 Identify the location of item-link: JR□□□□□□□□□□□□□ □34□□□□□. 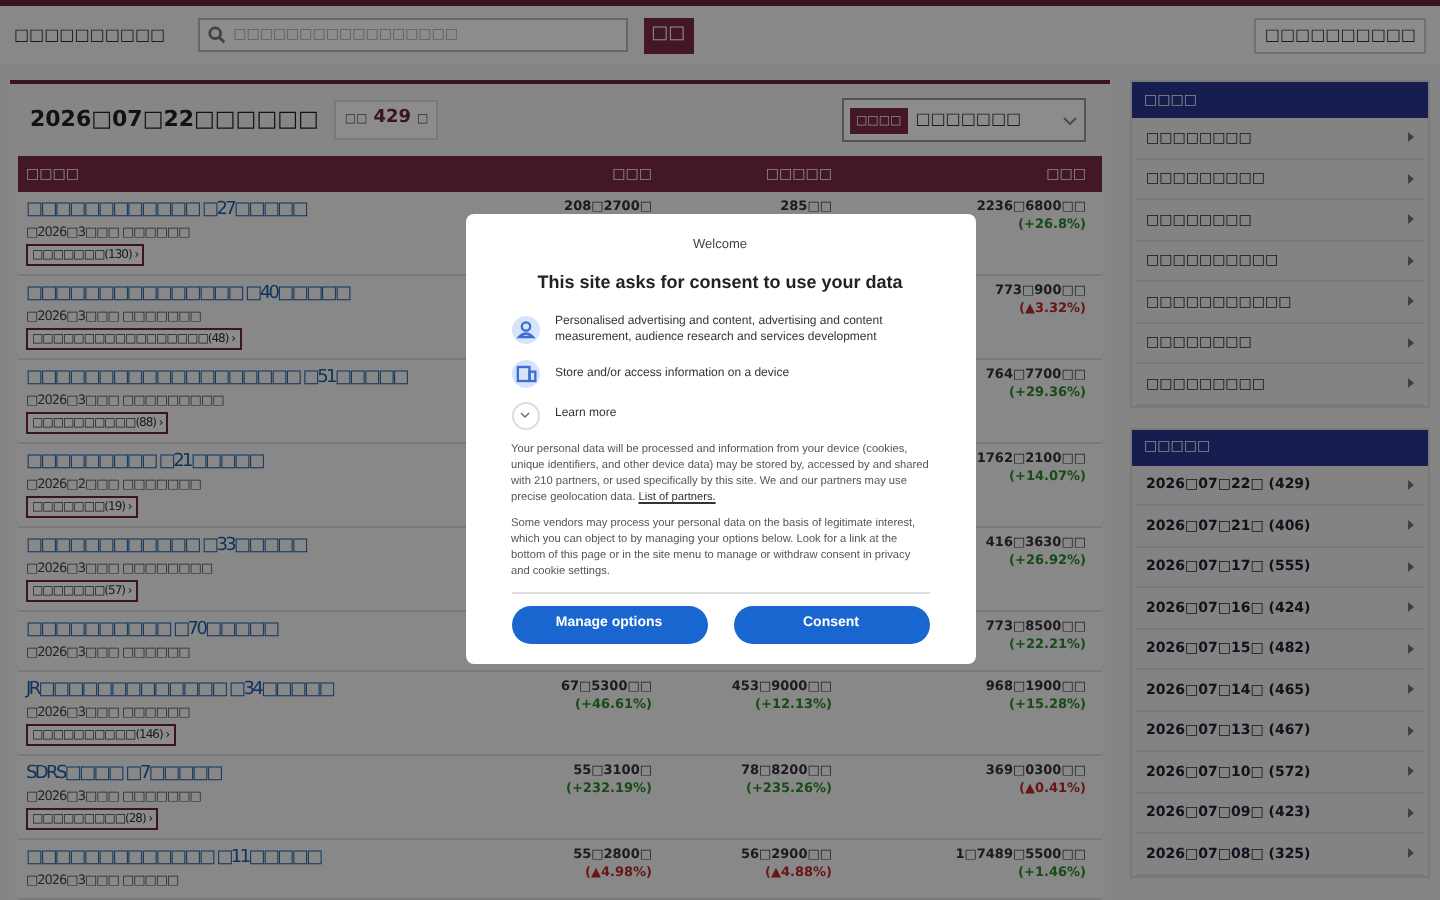
(180, 690).